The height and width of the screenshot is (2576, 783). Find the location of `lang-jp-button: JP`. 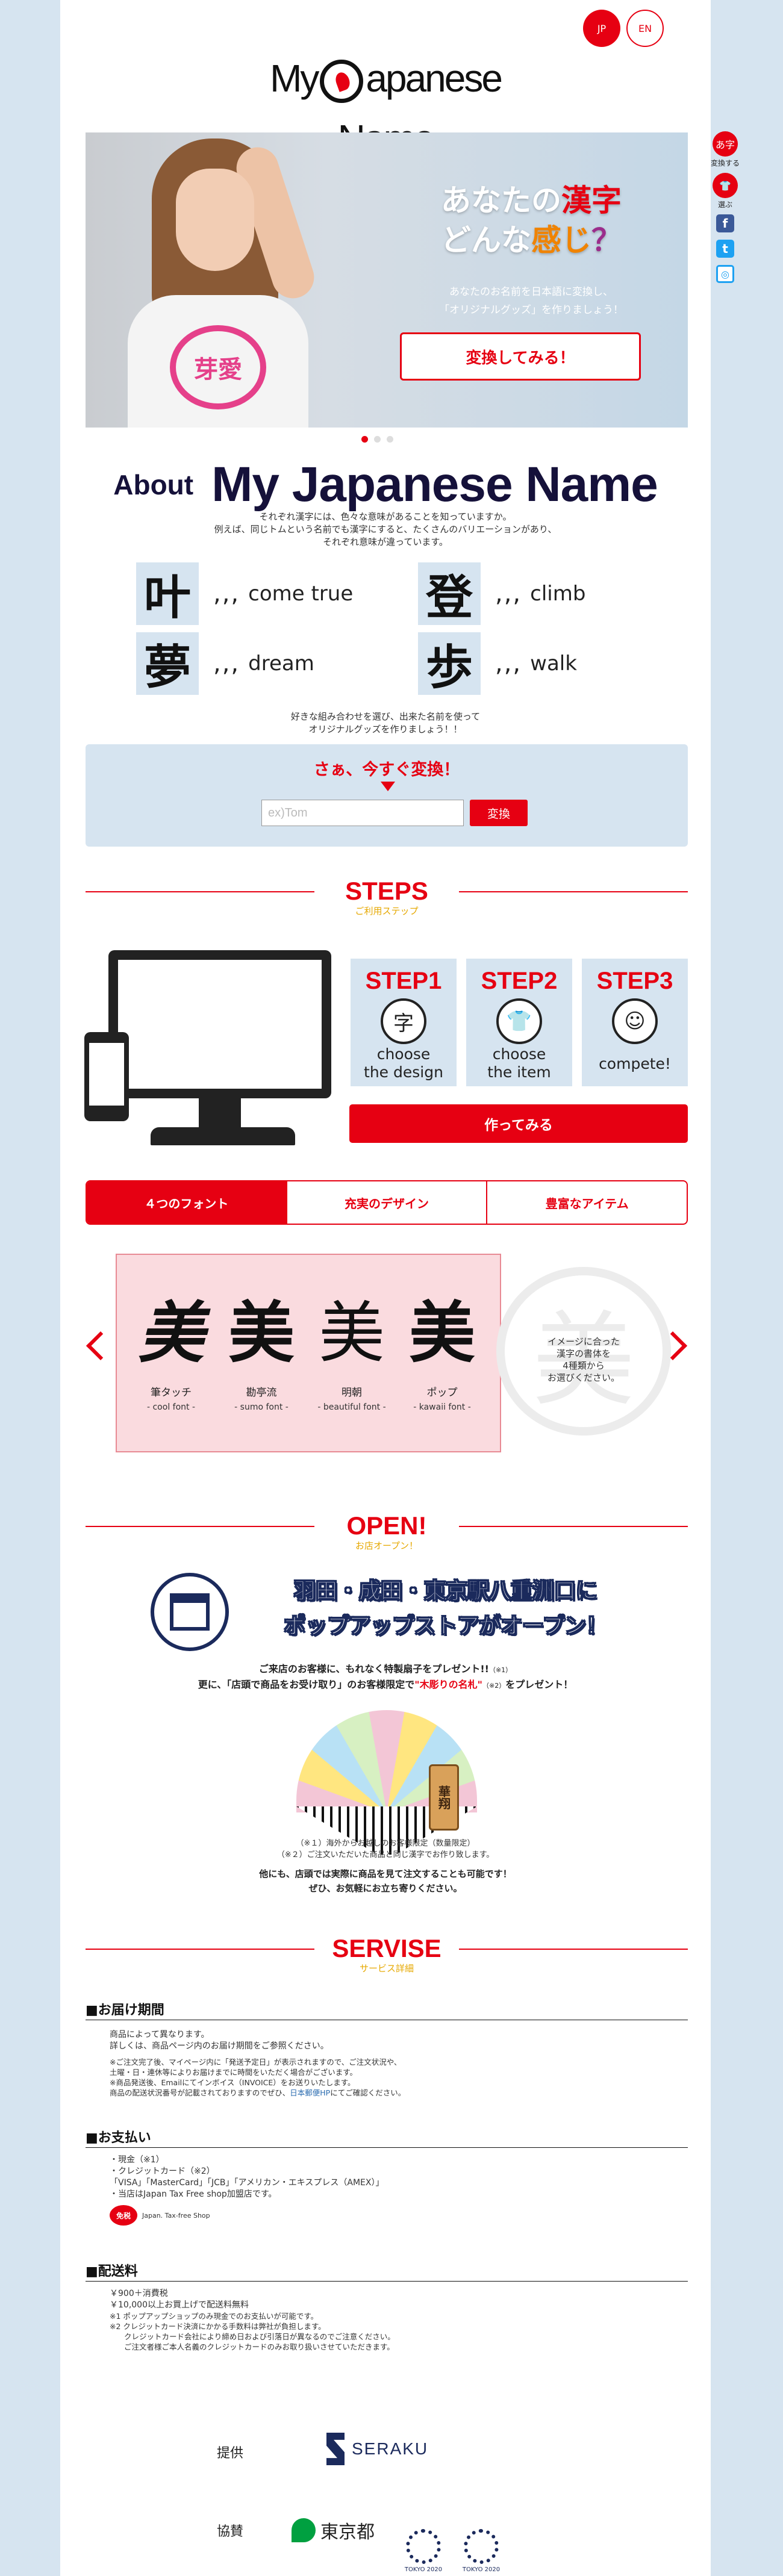

lang-jp-button: JP is located at coordinates (601, 29).